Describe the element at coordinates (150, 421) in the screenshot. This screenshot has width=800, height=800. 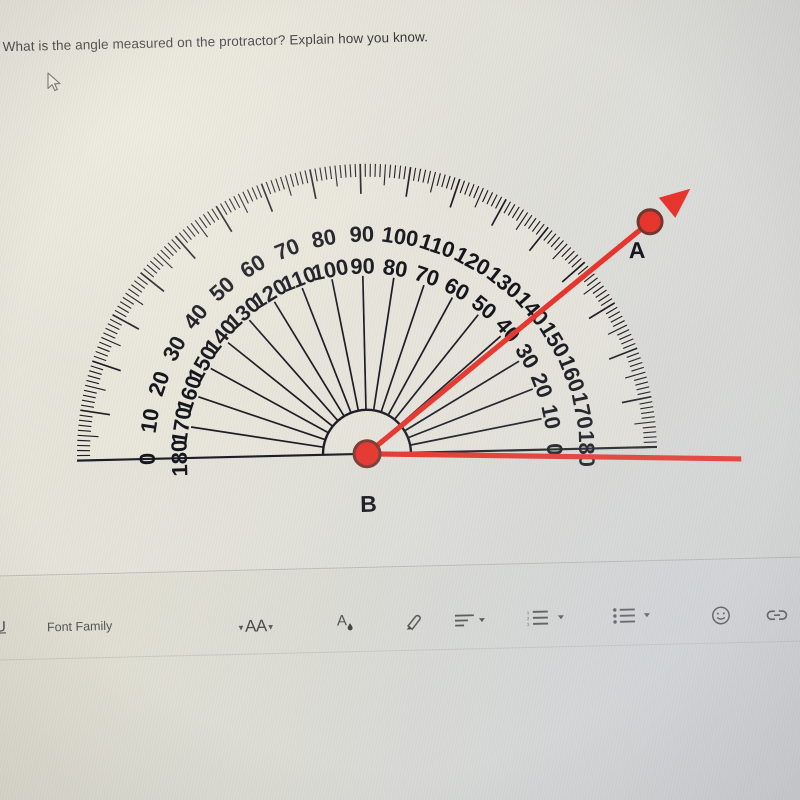
I see `scale-label-outer: 10` at that location.